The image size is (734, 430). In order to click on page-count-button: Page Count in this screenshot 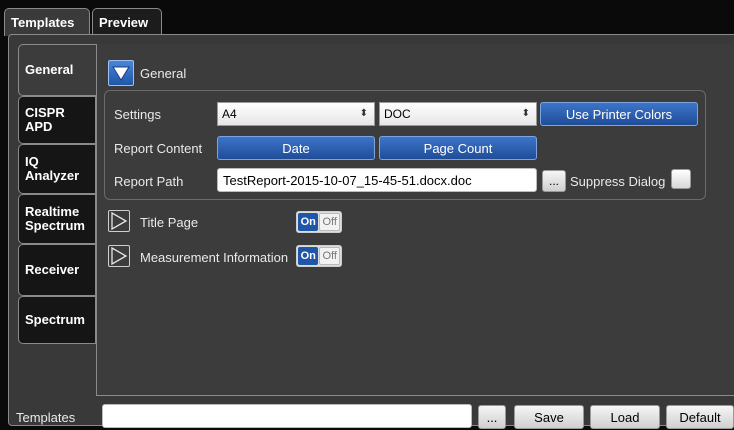, I will do `click(458, 148)`.